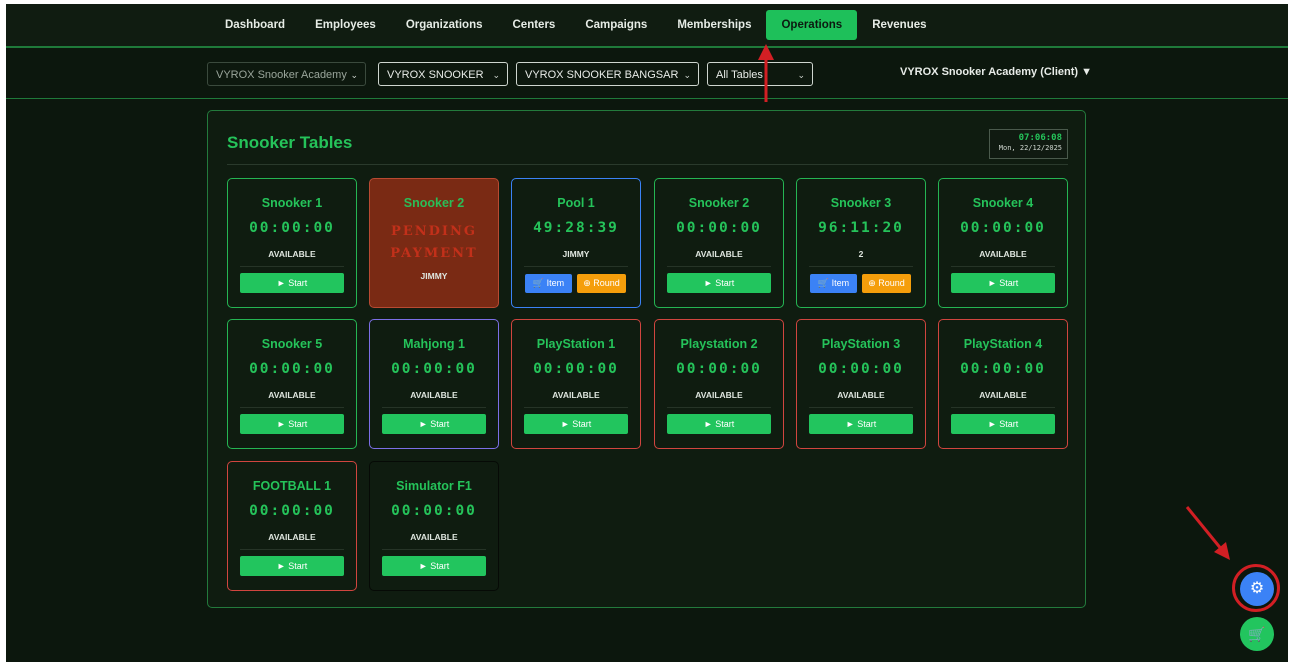 The image size is (1294, 662). I want to click on table-card: PlayStation 3 00:00:00 AVAILABLE ► Start, so click(861, 384).